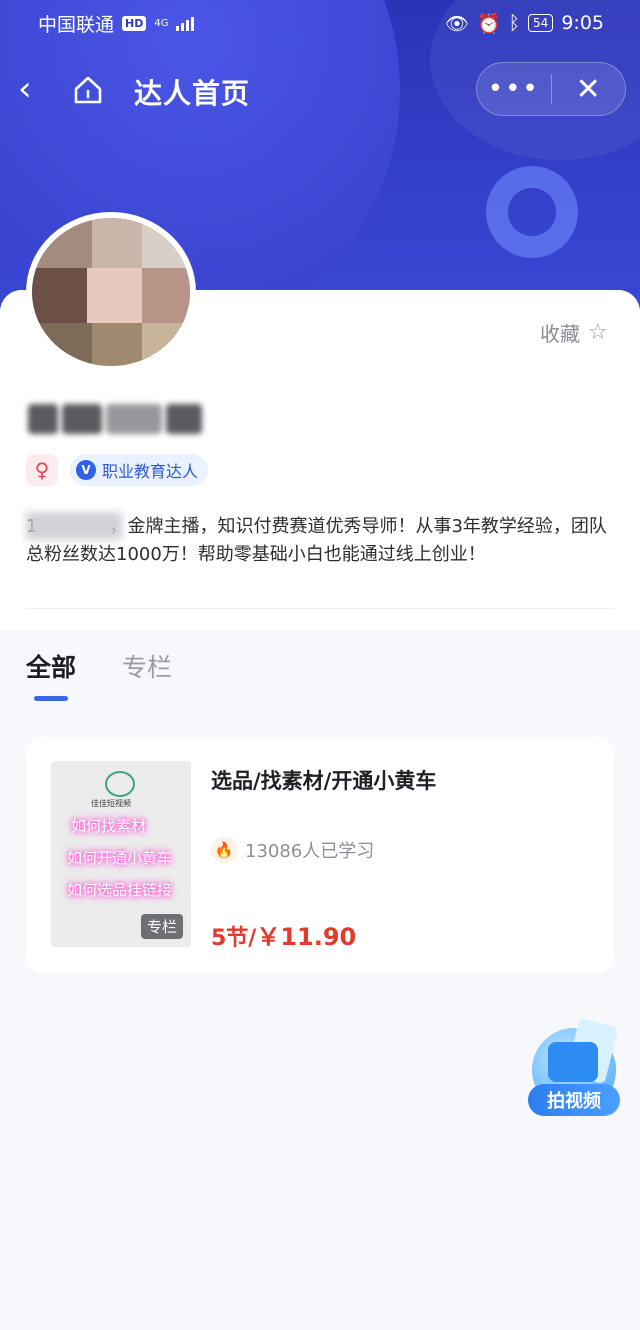 The height and width of the screenshot is (1330, 640). What do you see at coordinates (514, 23) in the screenshot?
I see `bluetooth-icon: ᛒ` at bounding box center [514, 23].